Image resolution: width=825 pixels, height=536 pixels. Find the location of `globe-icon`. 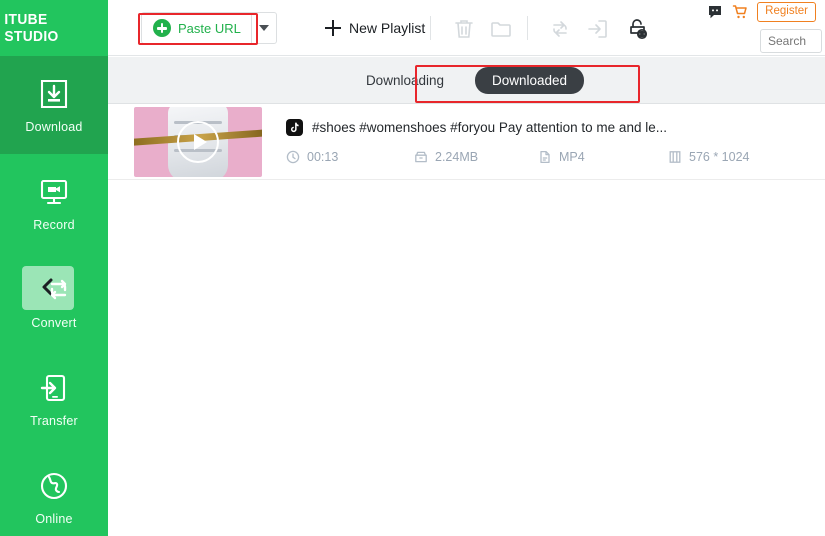

globe-icon is located at coordinates (54, 486).